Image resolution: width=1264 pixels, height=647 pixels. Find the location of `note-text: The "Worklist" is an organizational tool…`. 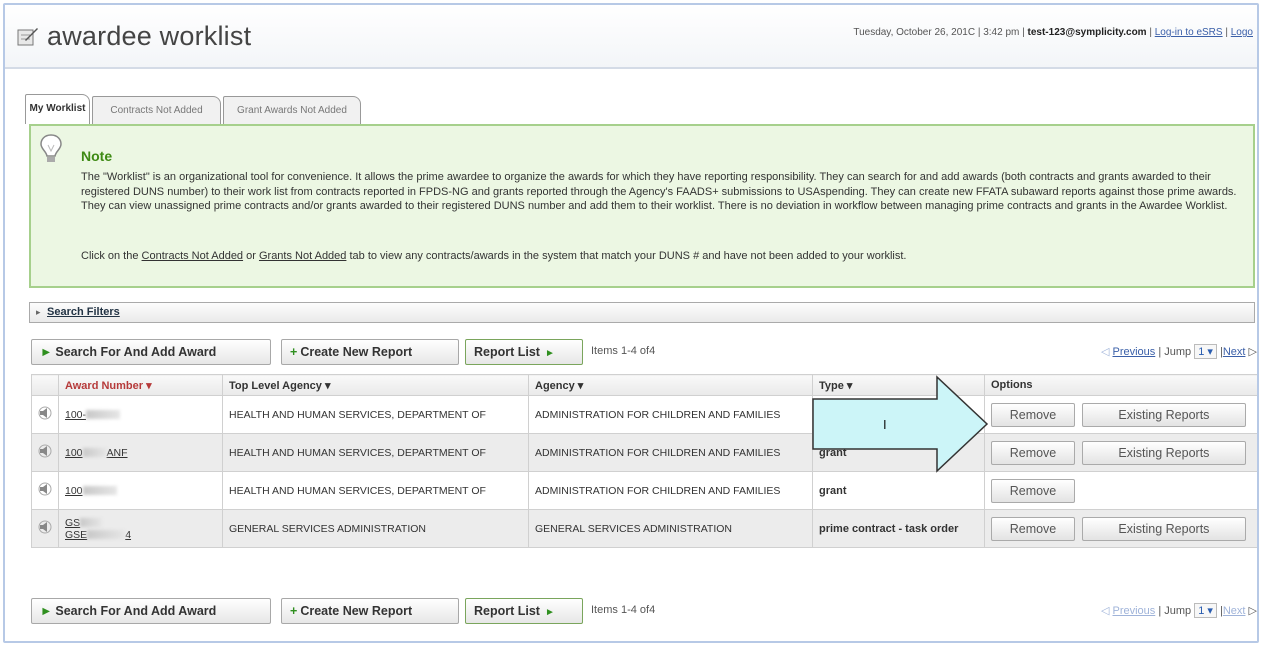

note-text: The "Worklist" is an organizational tool… is located at coordinates (659, 191).